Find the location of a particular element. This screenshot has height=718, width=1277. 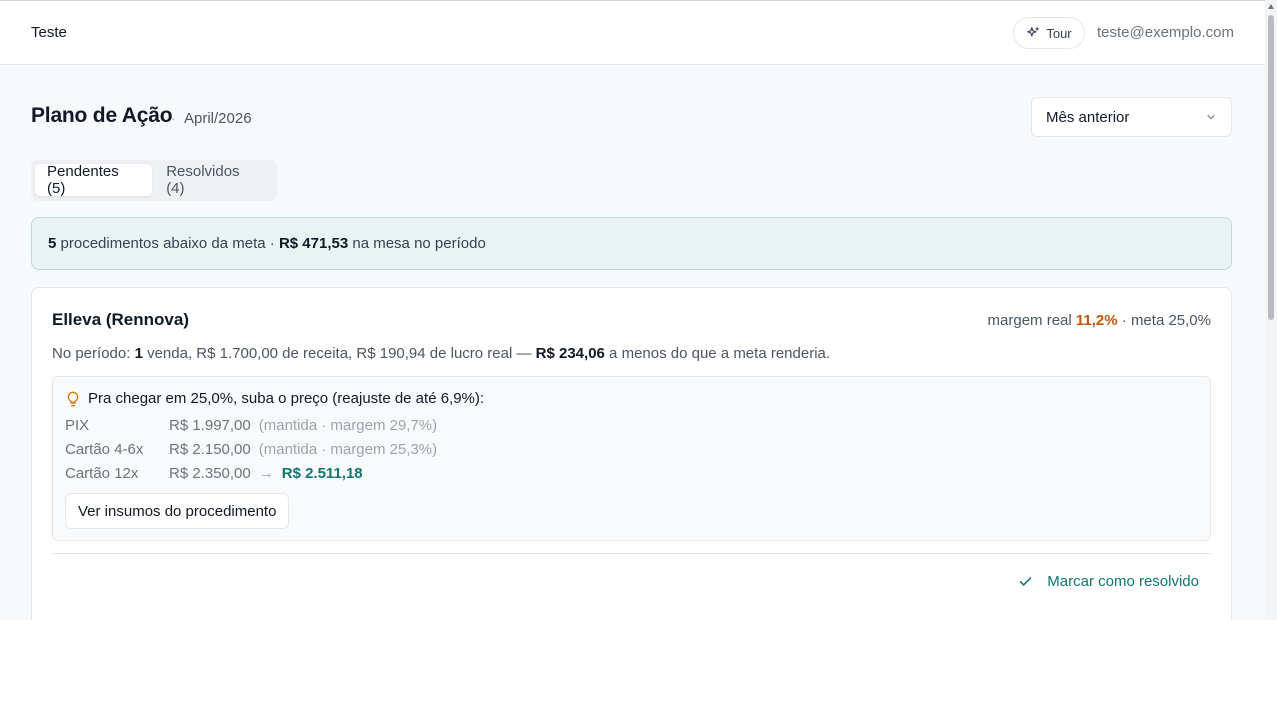

price-row-cartao-12x: Cartão 12x R$ 2.350,00 → R$ 2.511,18 is located at coordinates (214, 473).